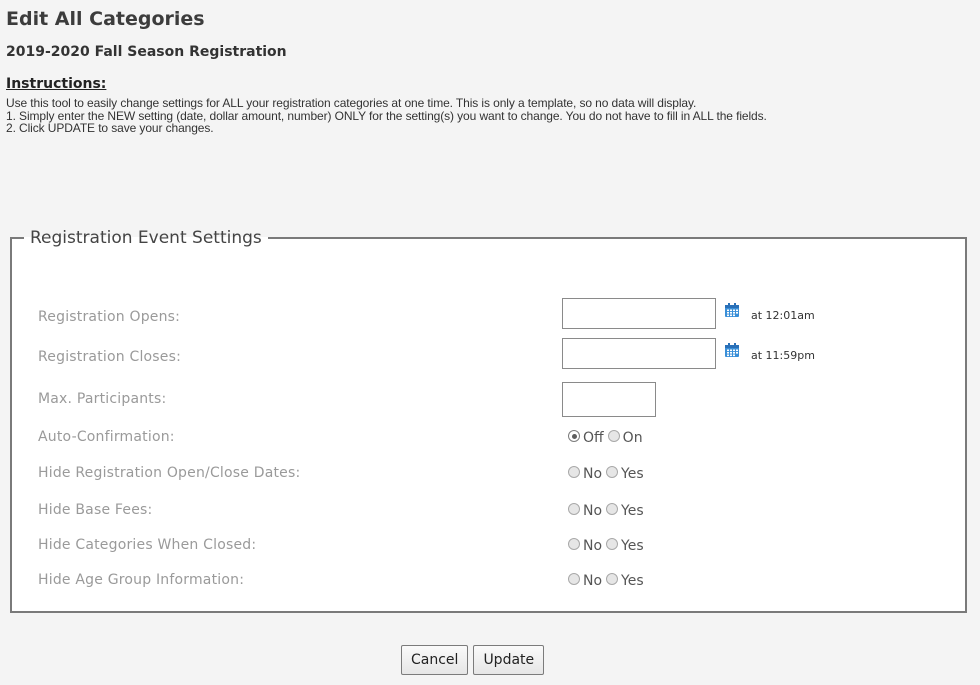  I want to click on hide-registration-dates-yes-label: Yes, so click(632, 474).